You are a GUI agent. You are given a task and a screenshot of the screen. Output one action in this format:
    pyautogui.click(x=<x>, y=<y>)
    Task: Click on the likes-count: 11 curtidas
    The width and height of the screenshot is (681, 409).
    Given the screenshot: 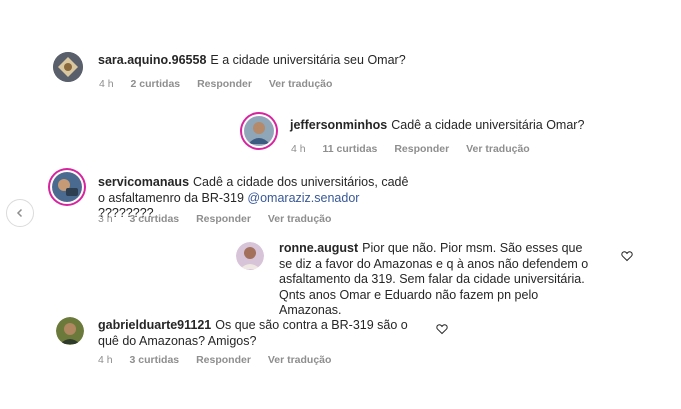 What is the action you would take?
    pyautogui.click(x=350, y=149)
    